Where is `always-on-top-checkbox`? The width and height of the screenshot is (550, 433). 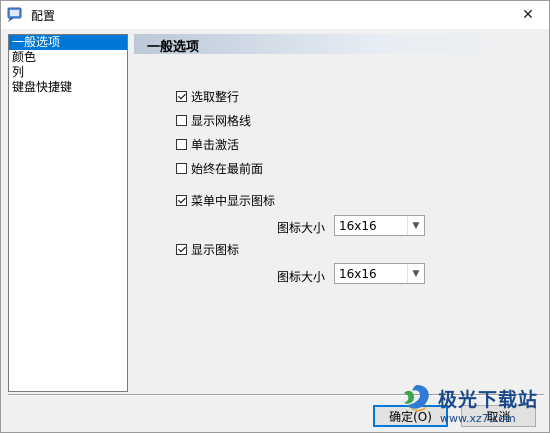 always-on-top-checkbox is located at coordinates (181, 168).